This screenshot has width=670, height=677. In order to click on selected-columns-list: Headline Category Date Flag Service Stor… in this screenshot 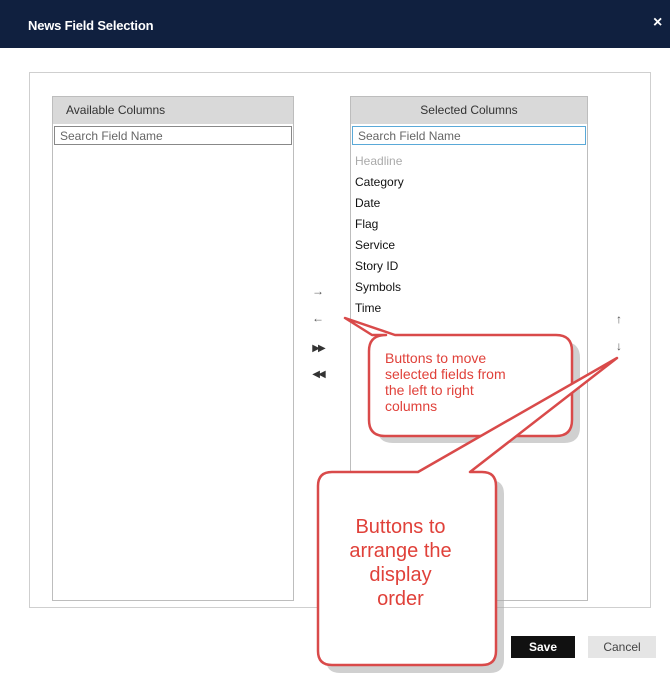, I will do `click(379, 235)`.